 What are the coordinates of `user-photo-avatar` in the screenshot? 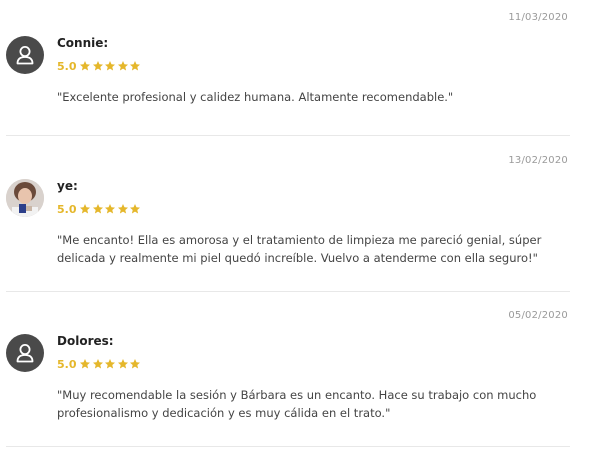 It's located at (25, 198).